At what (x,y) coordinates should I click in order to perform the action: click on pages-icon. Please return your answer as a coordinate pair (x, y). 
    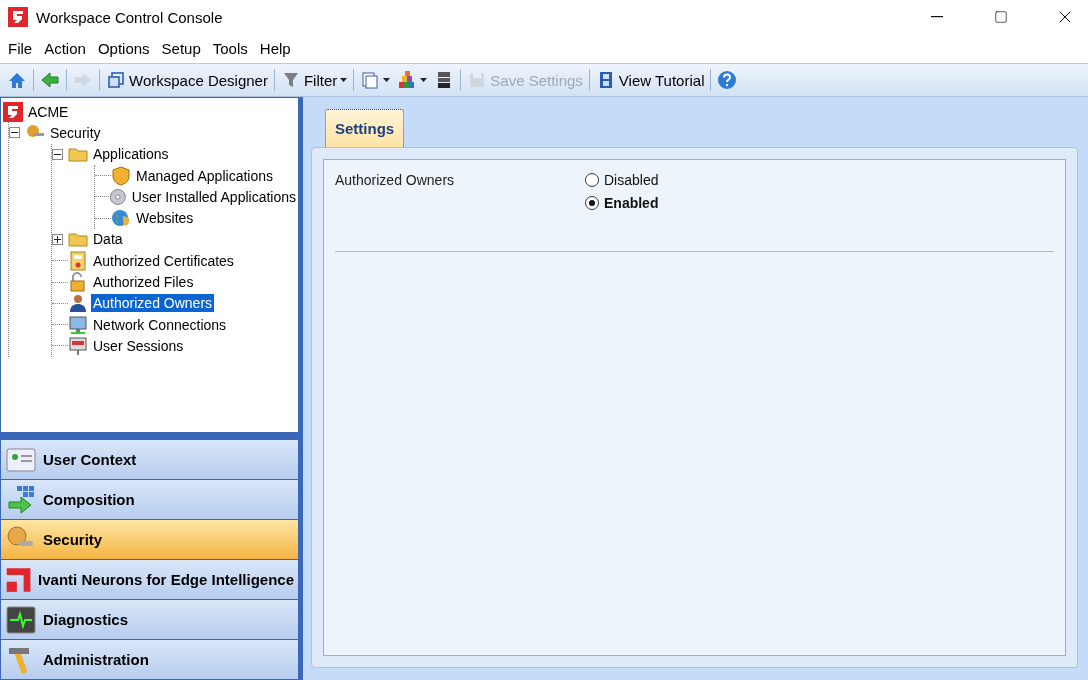
    Looking at the image, I should click on (370, 80).